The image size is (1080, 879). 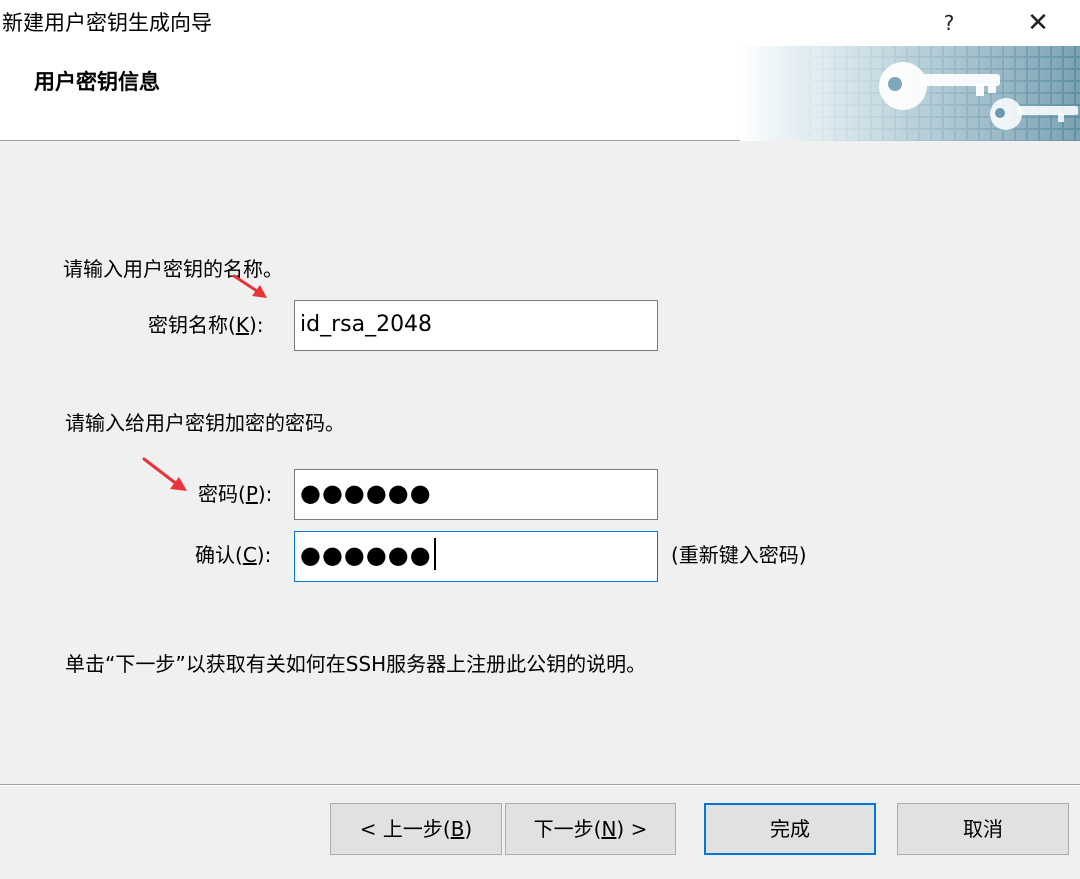 I want to click on key-name-label: 密钥名称(K):, so click(x=206, y=325).